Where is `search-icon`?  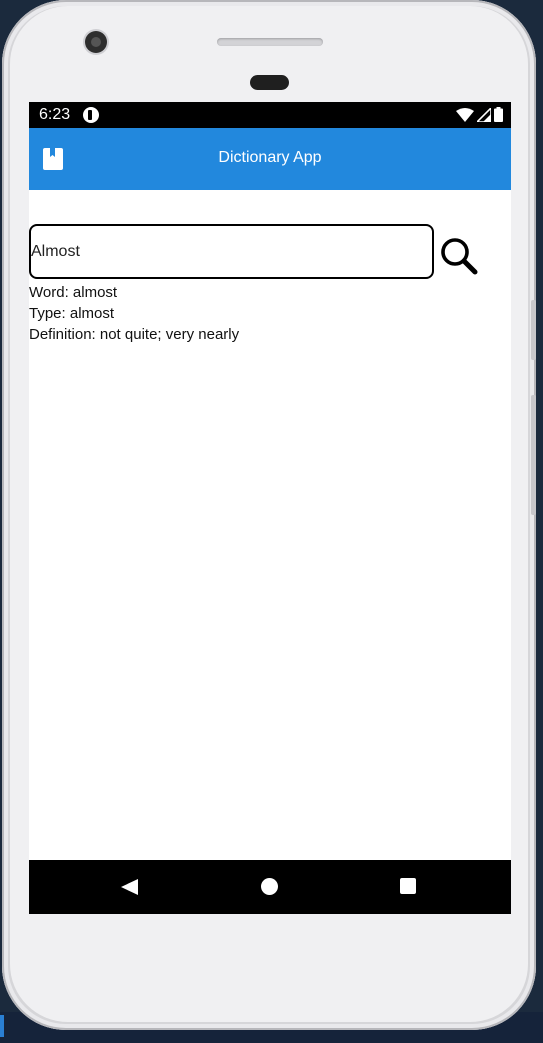 search-icon is located at coordinates (459, 256).